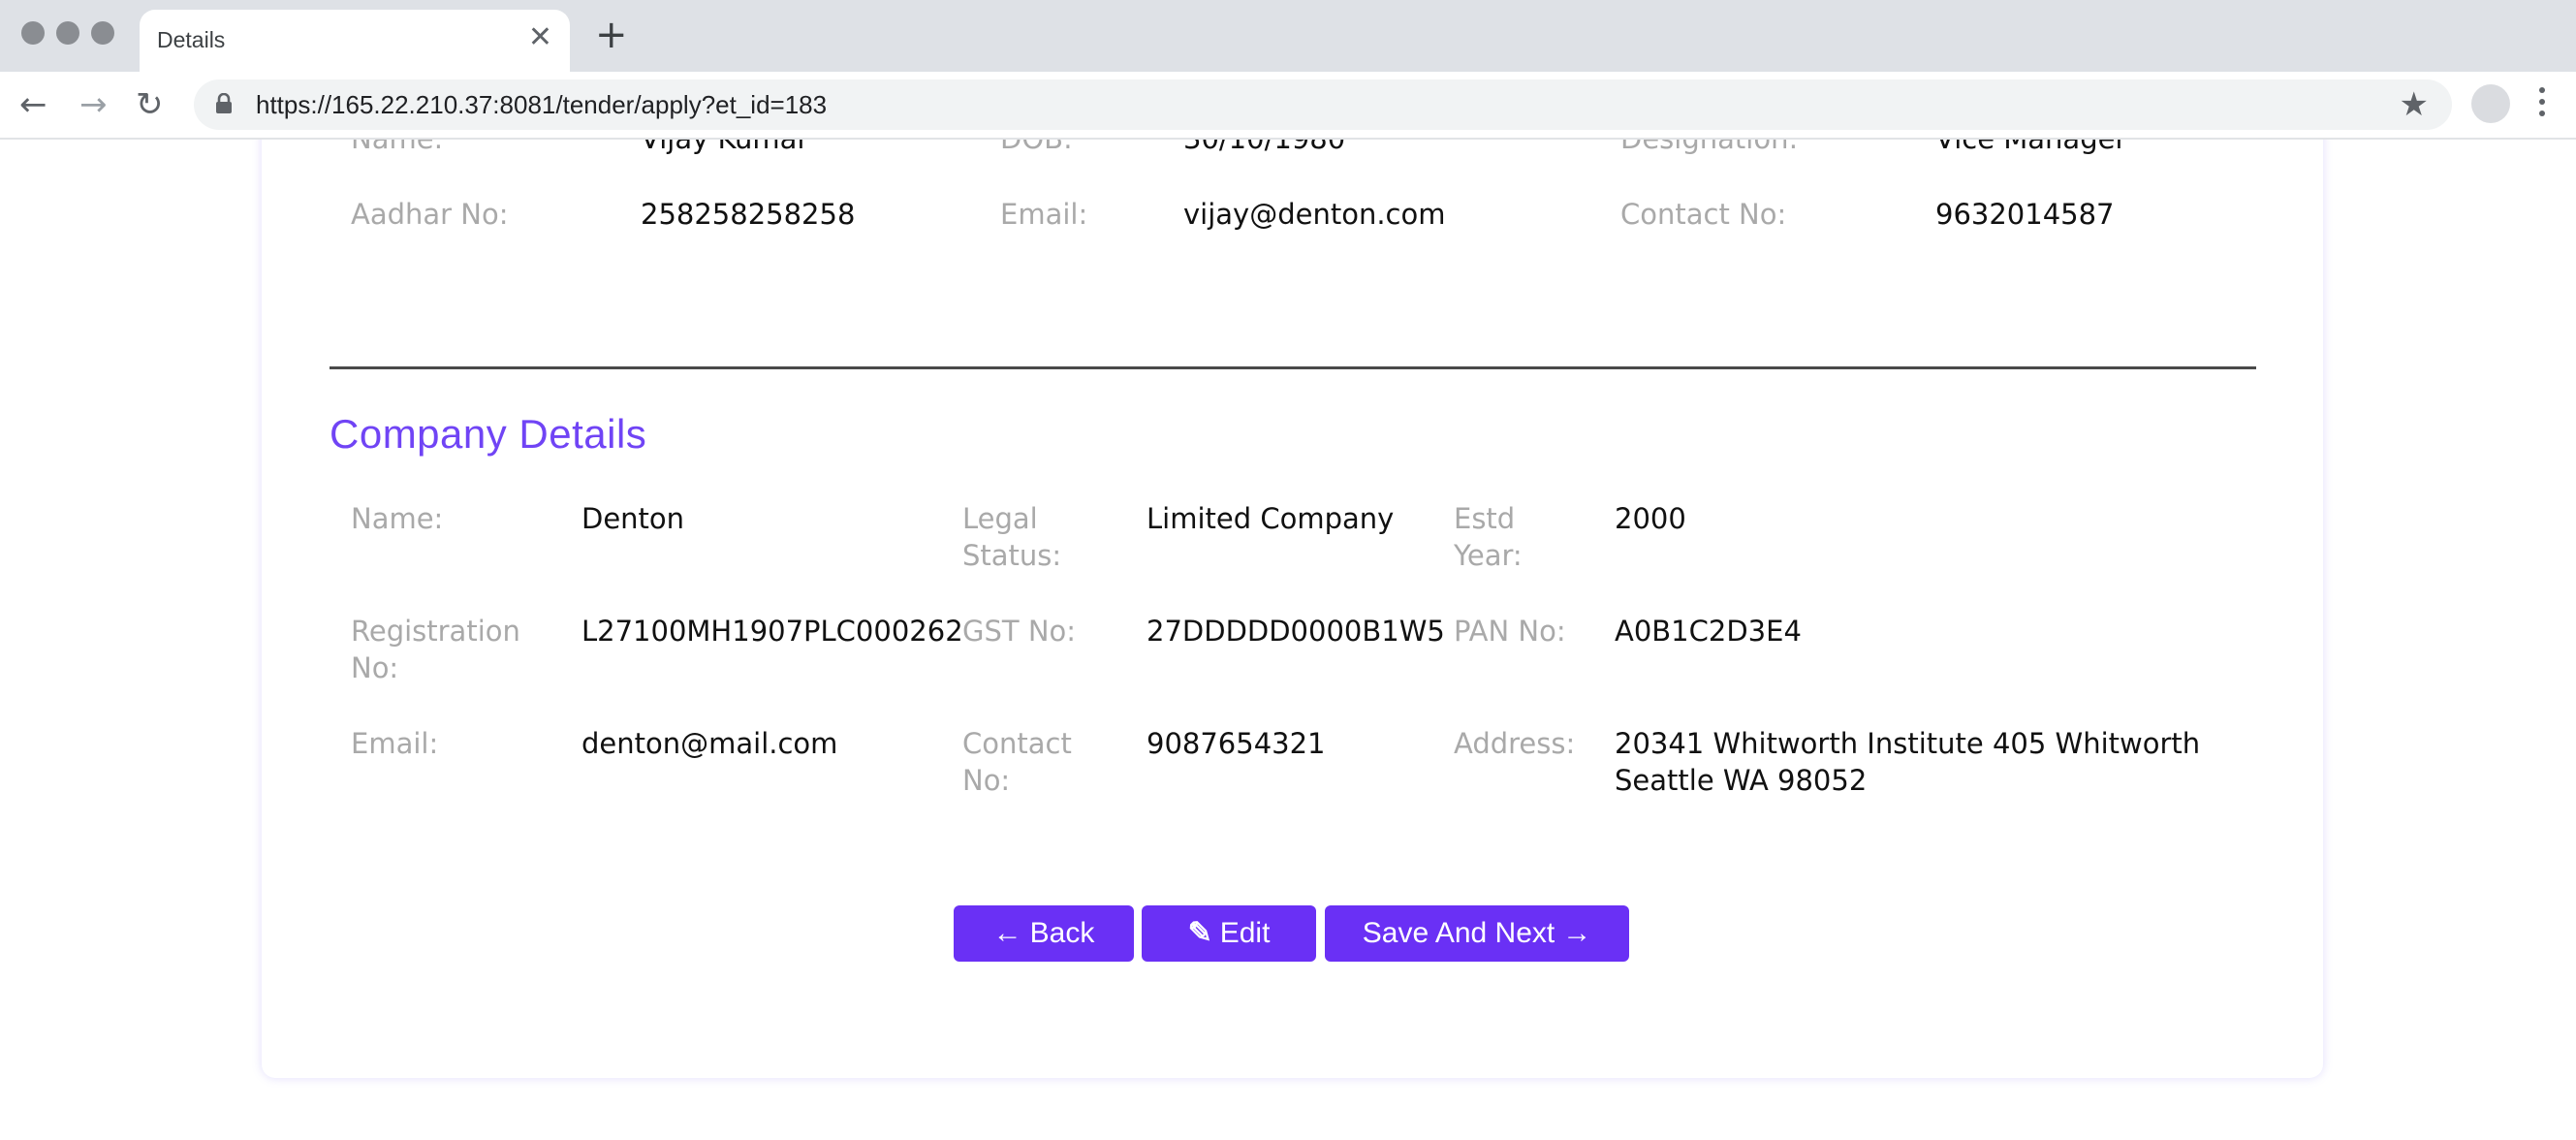 Image resolution: width=2576 pixels, height=1140 pixels. I want to click on dob-value: 30/10/1980, so click(1264, 149).